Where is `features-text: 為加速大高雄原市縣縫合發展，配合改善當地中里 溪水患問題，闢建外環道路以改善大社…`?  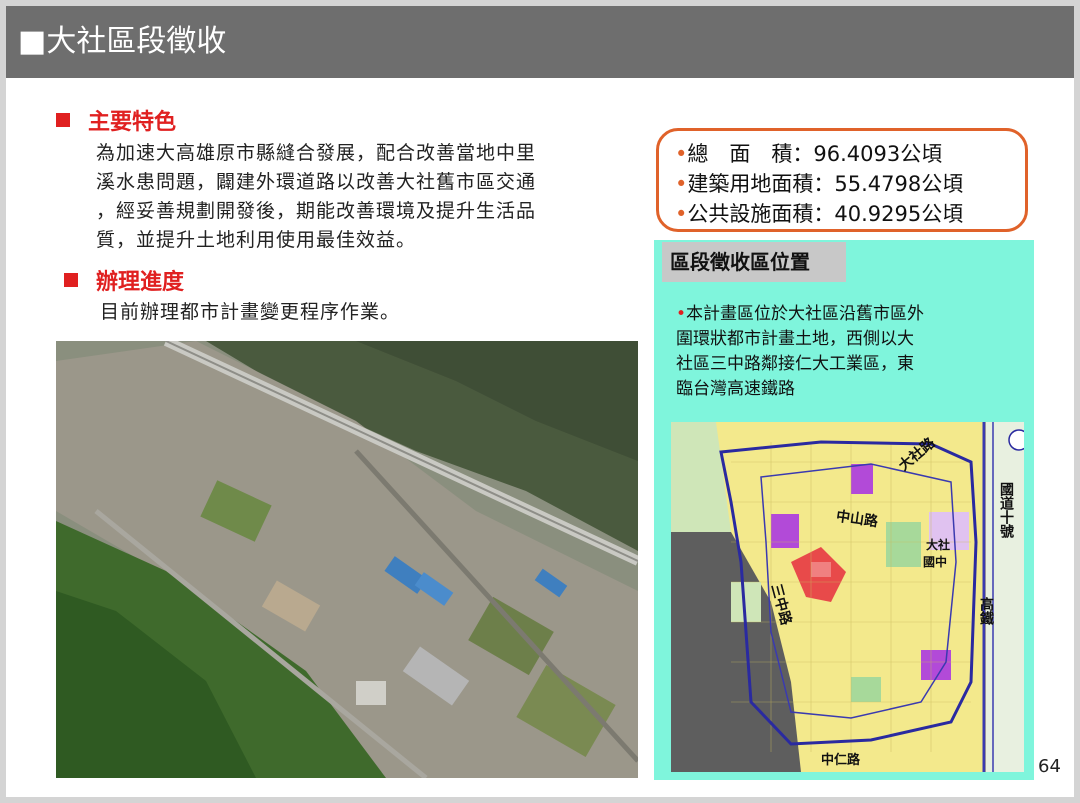
features-text: 為加速大高雄原市縣縫合發展，配合改善當地中里 溪水患問題，闢建外環道路以改善大社… is located at coordinates (366, 197).